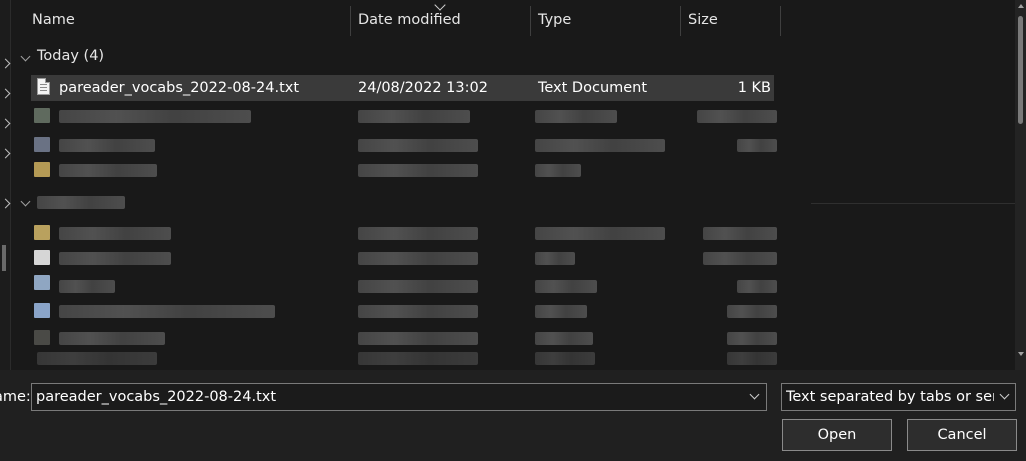 The height and width of the screenshot is (461, 1026). Describe the element at coordinates (186, 18) in the screenshot. I see `column-header-name: Name` at that location.